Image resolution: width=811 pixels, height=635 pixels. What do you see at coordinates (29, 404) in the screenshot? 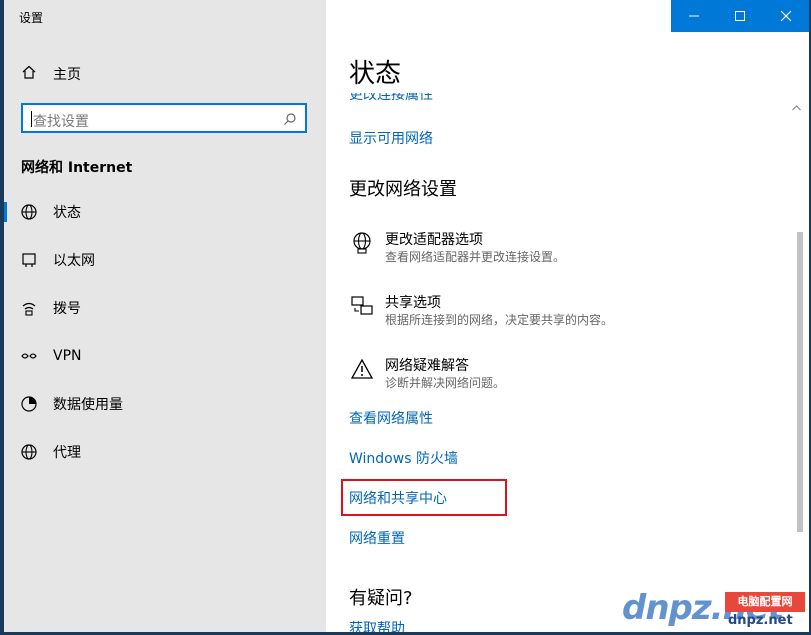
I see `data-usage-icon` at bounding box center [29, 404].